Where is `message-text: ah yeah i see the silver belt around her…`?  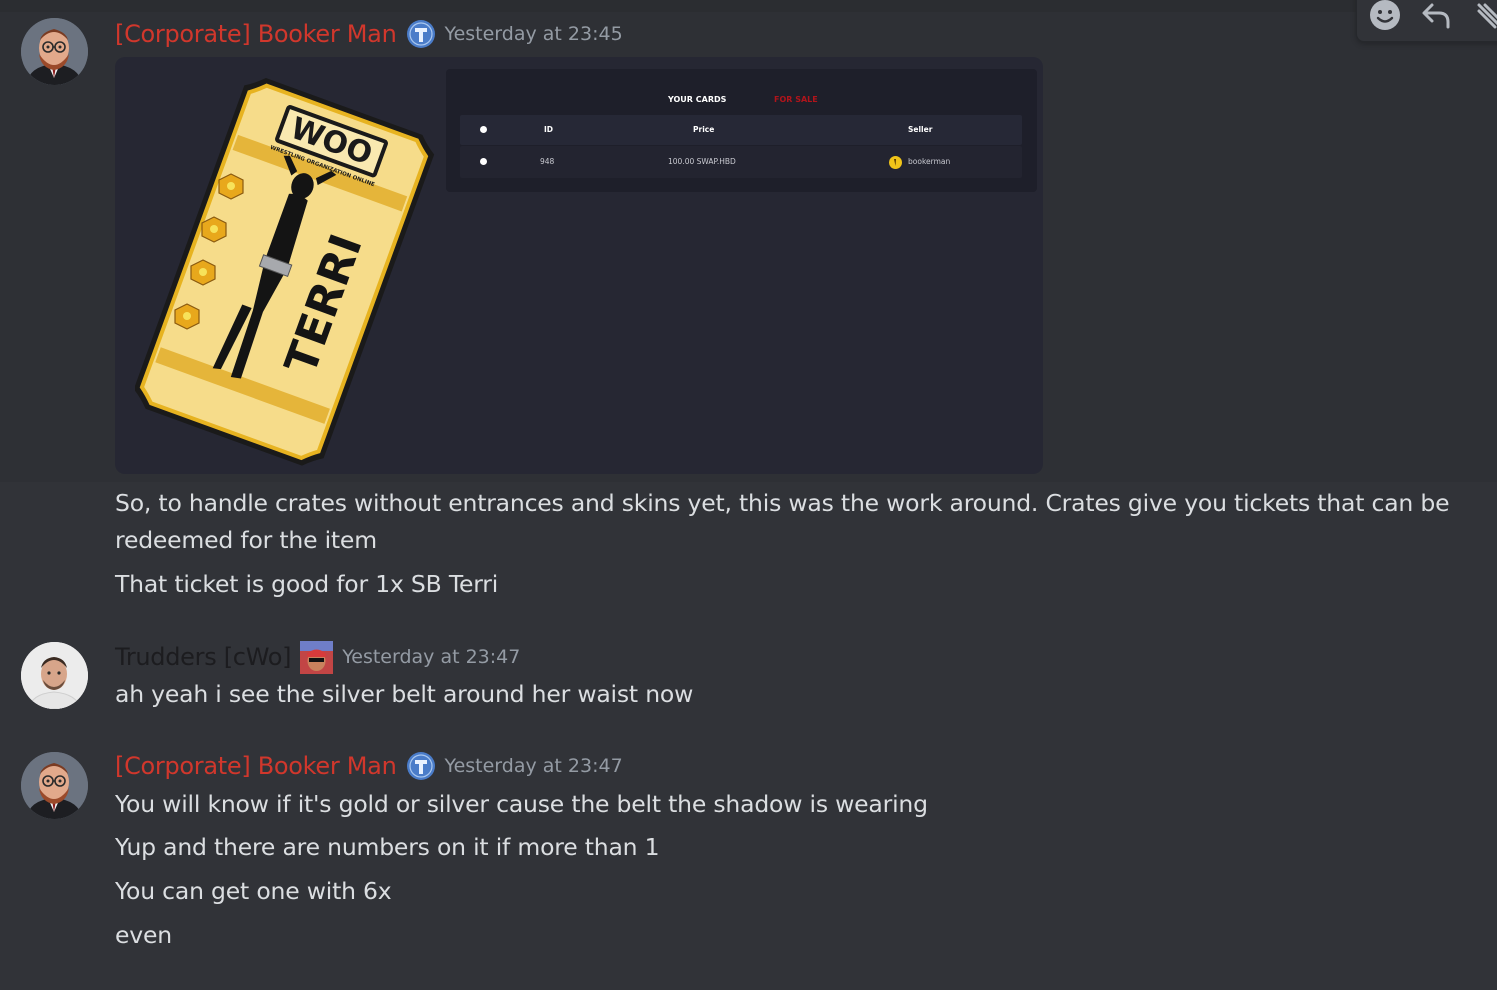 message-text: ah yeah i see the silver belt around her… is located at coordinates (404, 694).